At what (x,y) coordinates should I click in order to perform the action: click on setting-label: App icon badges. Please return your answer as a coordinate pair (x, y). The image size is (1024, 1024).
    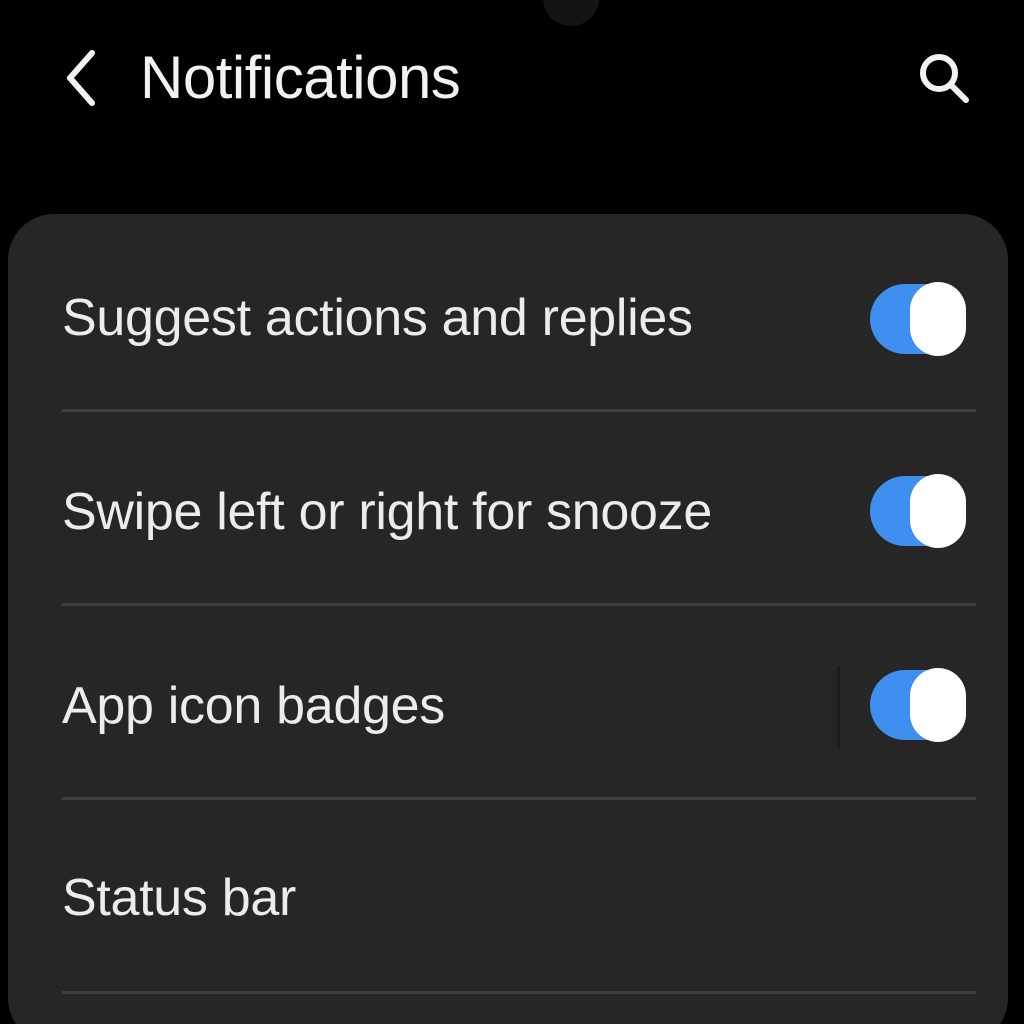
    Looking at the image, I should click on (253, 706).